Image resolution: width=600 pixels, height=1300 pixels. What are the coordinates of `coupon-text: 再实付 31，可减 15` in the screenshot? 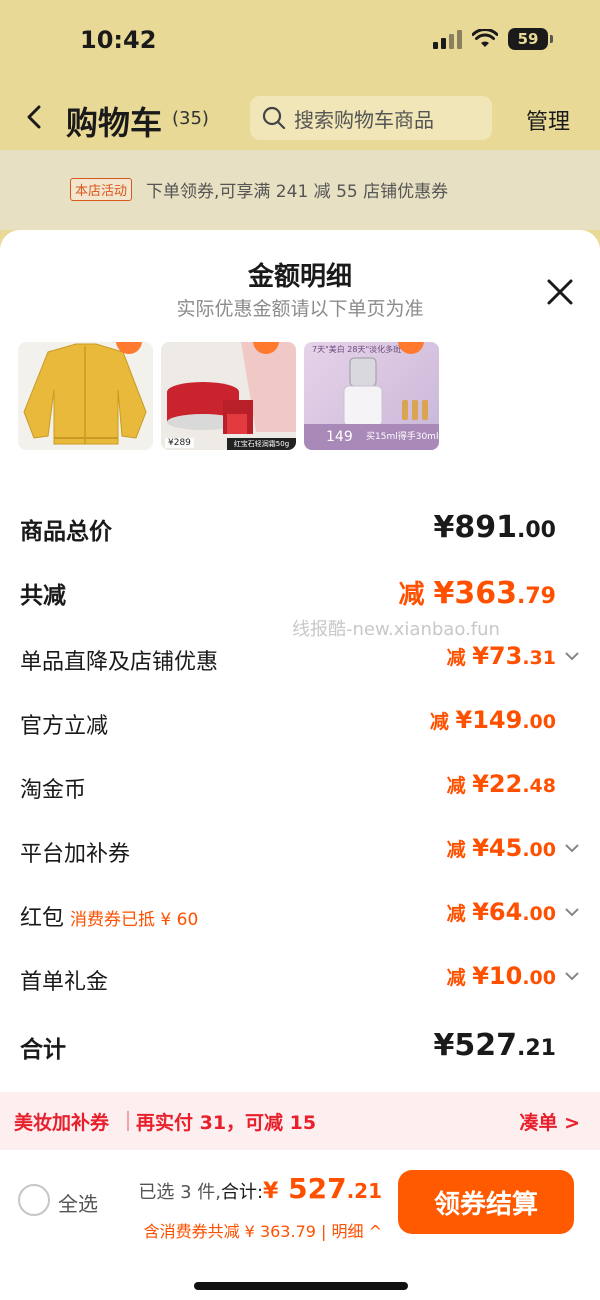 It's located at (226, 1123).